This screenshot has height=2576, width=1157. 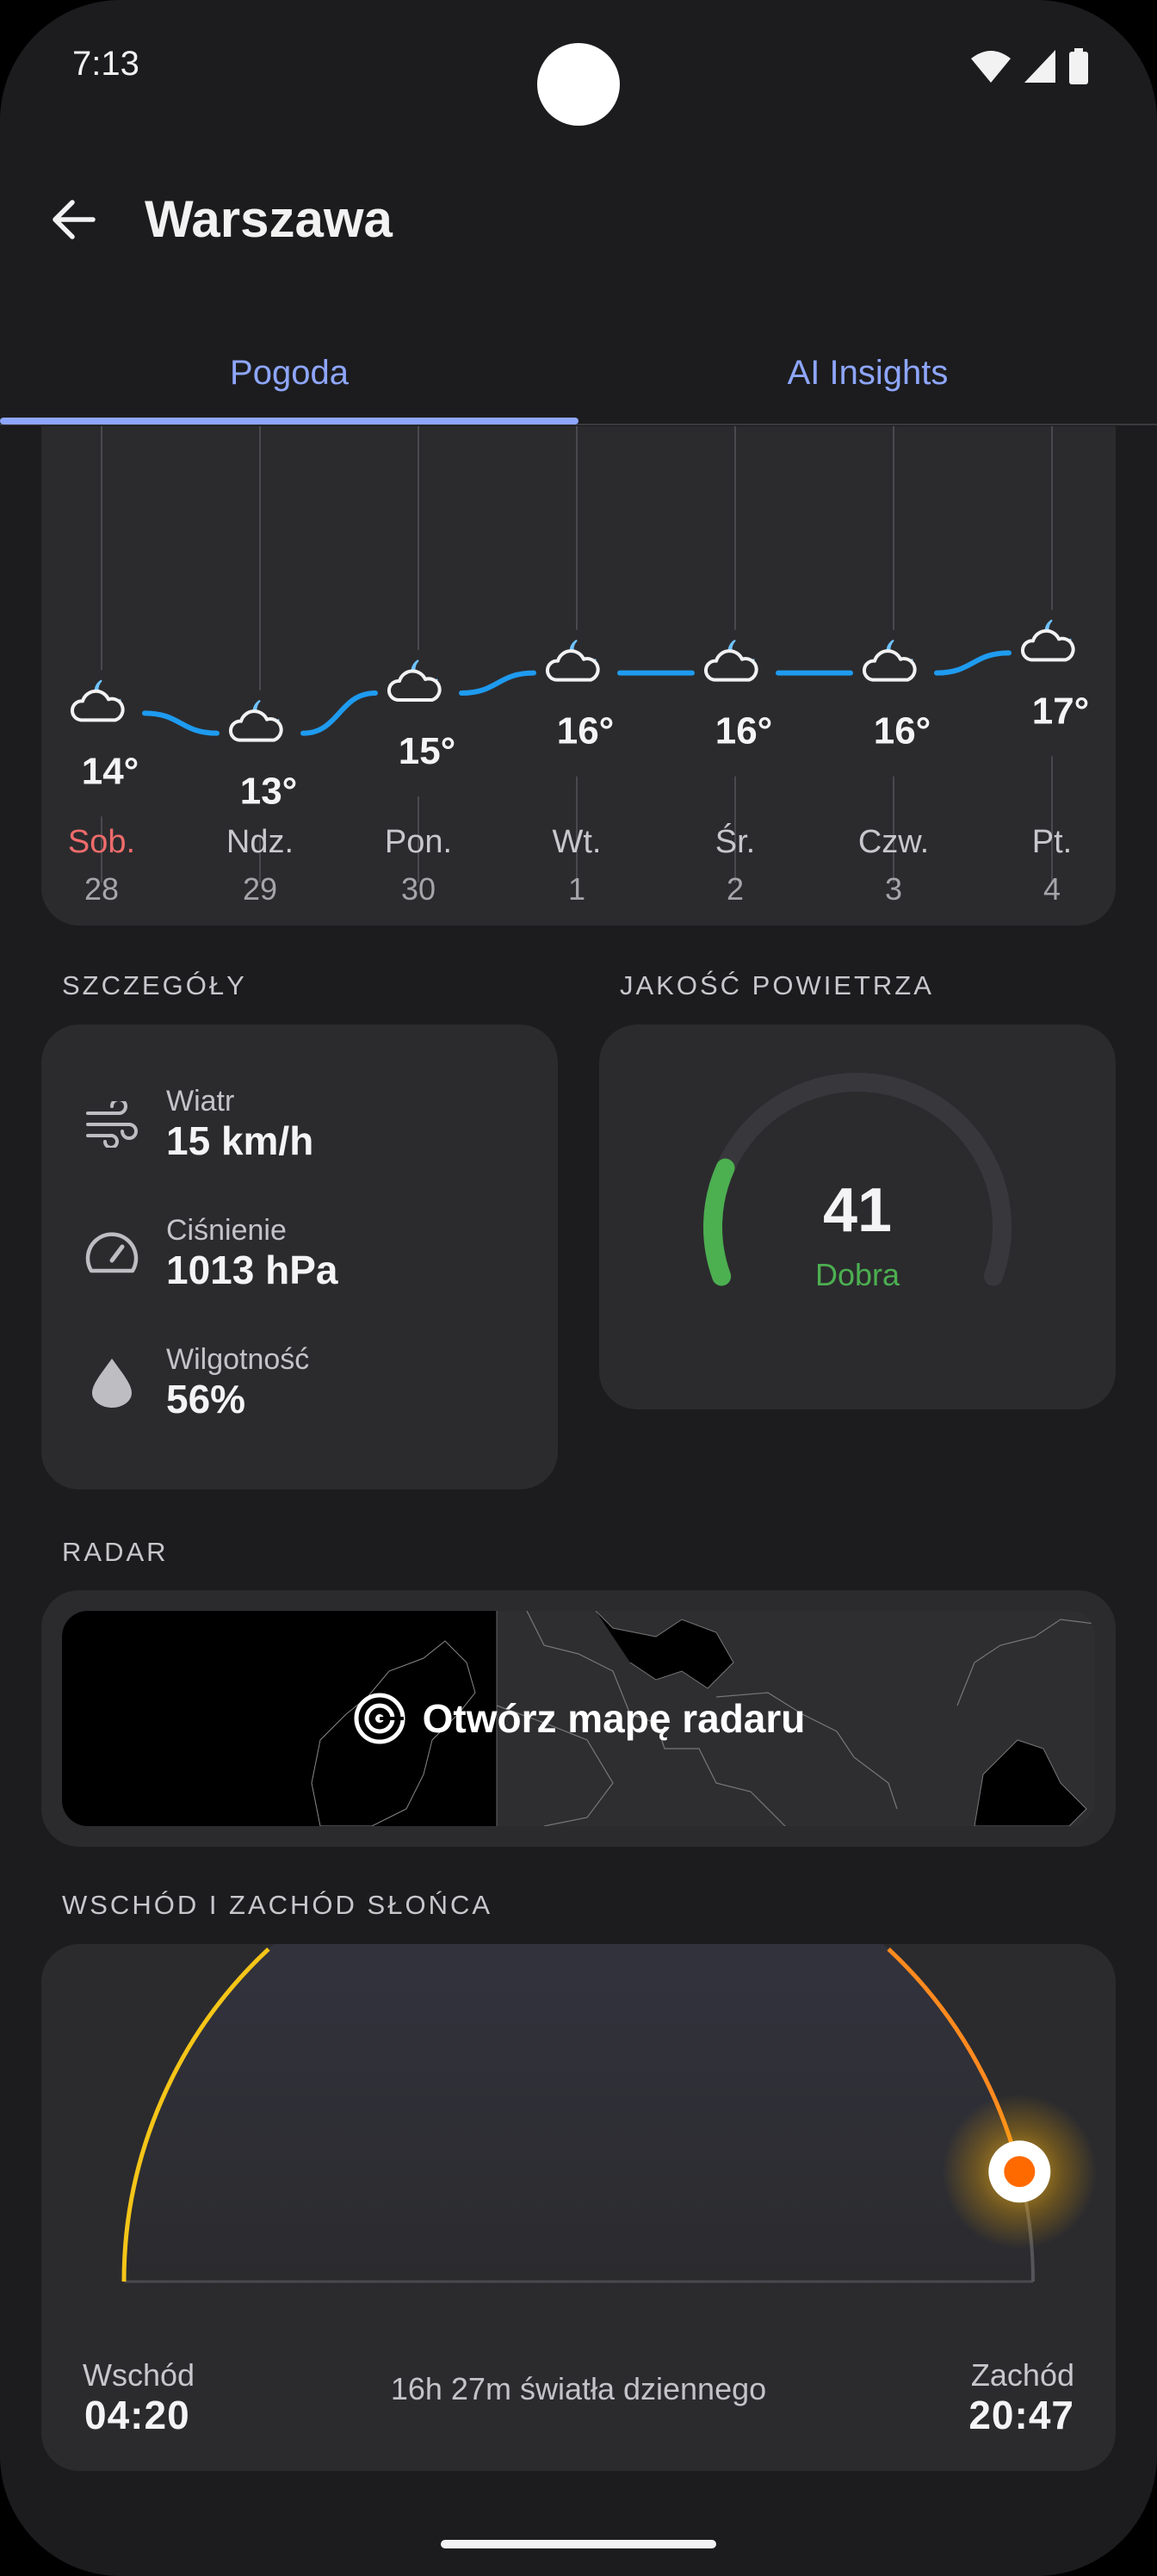 I want to click on forecast-day: Wt., so click(x=578, y=842).